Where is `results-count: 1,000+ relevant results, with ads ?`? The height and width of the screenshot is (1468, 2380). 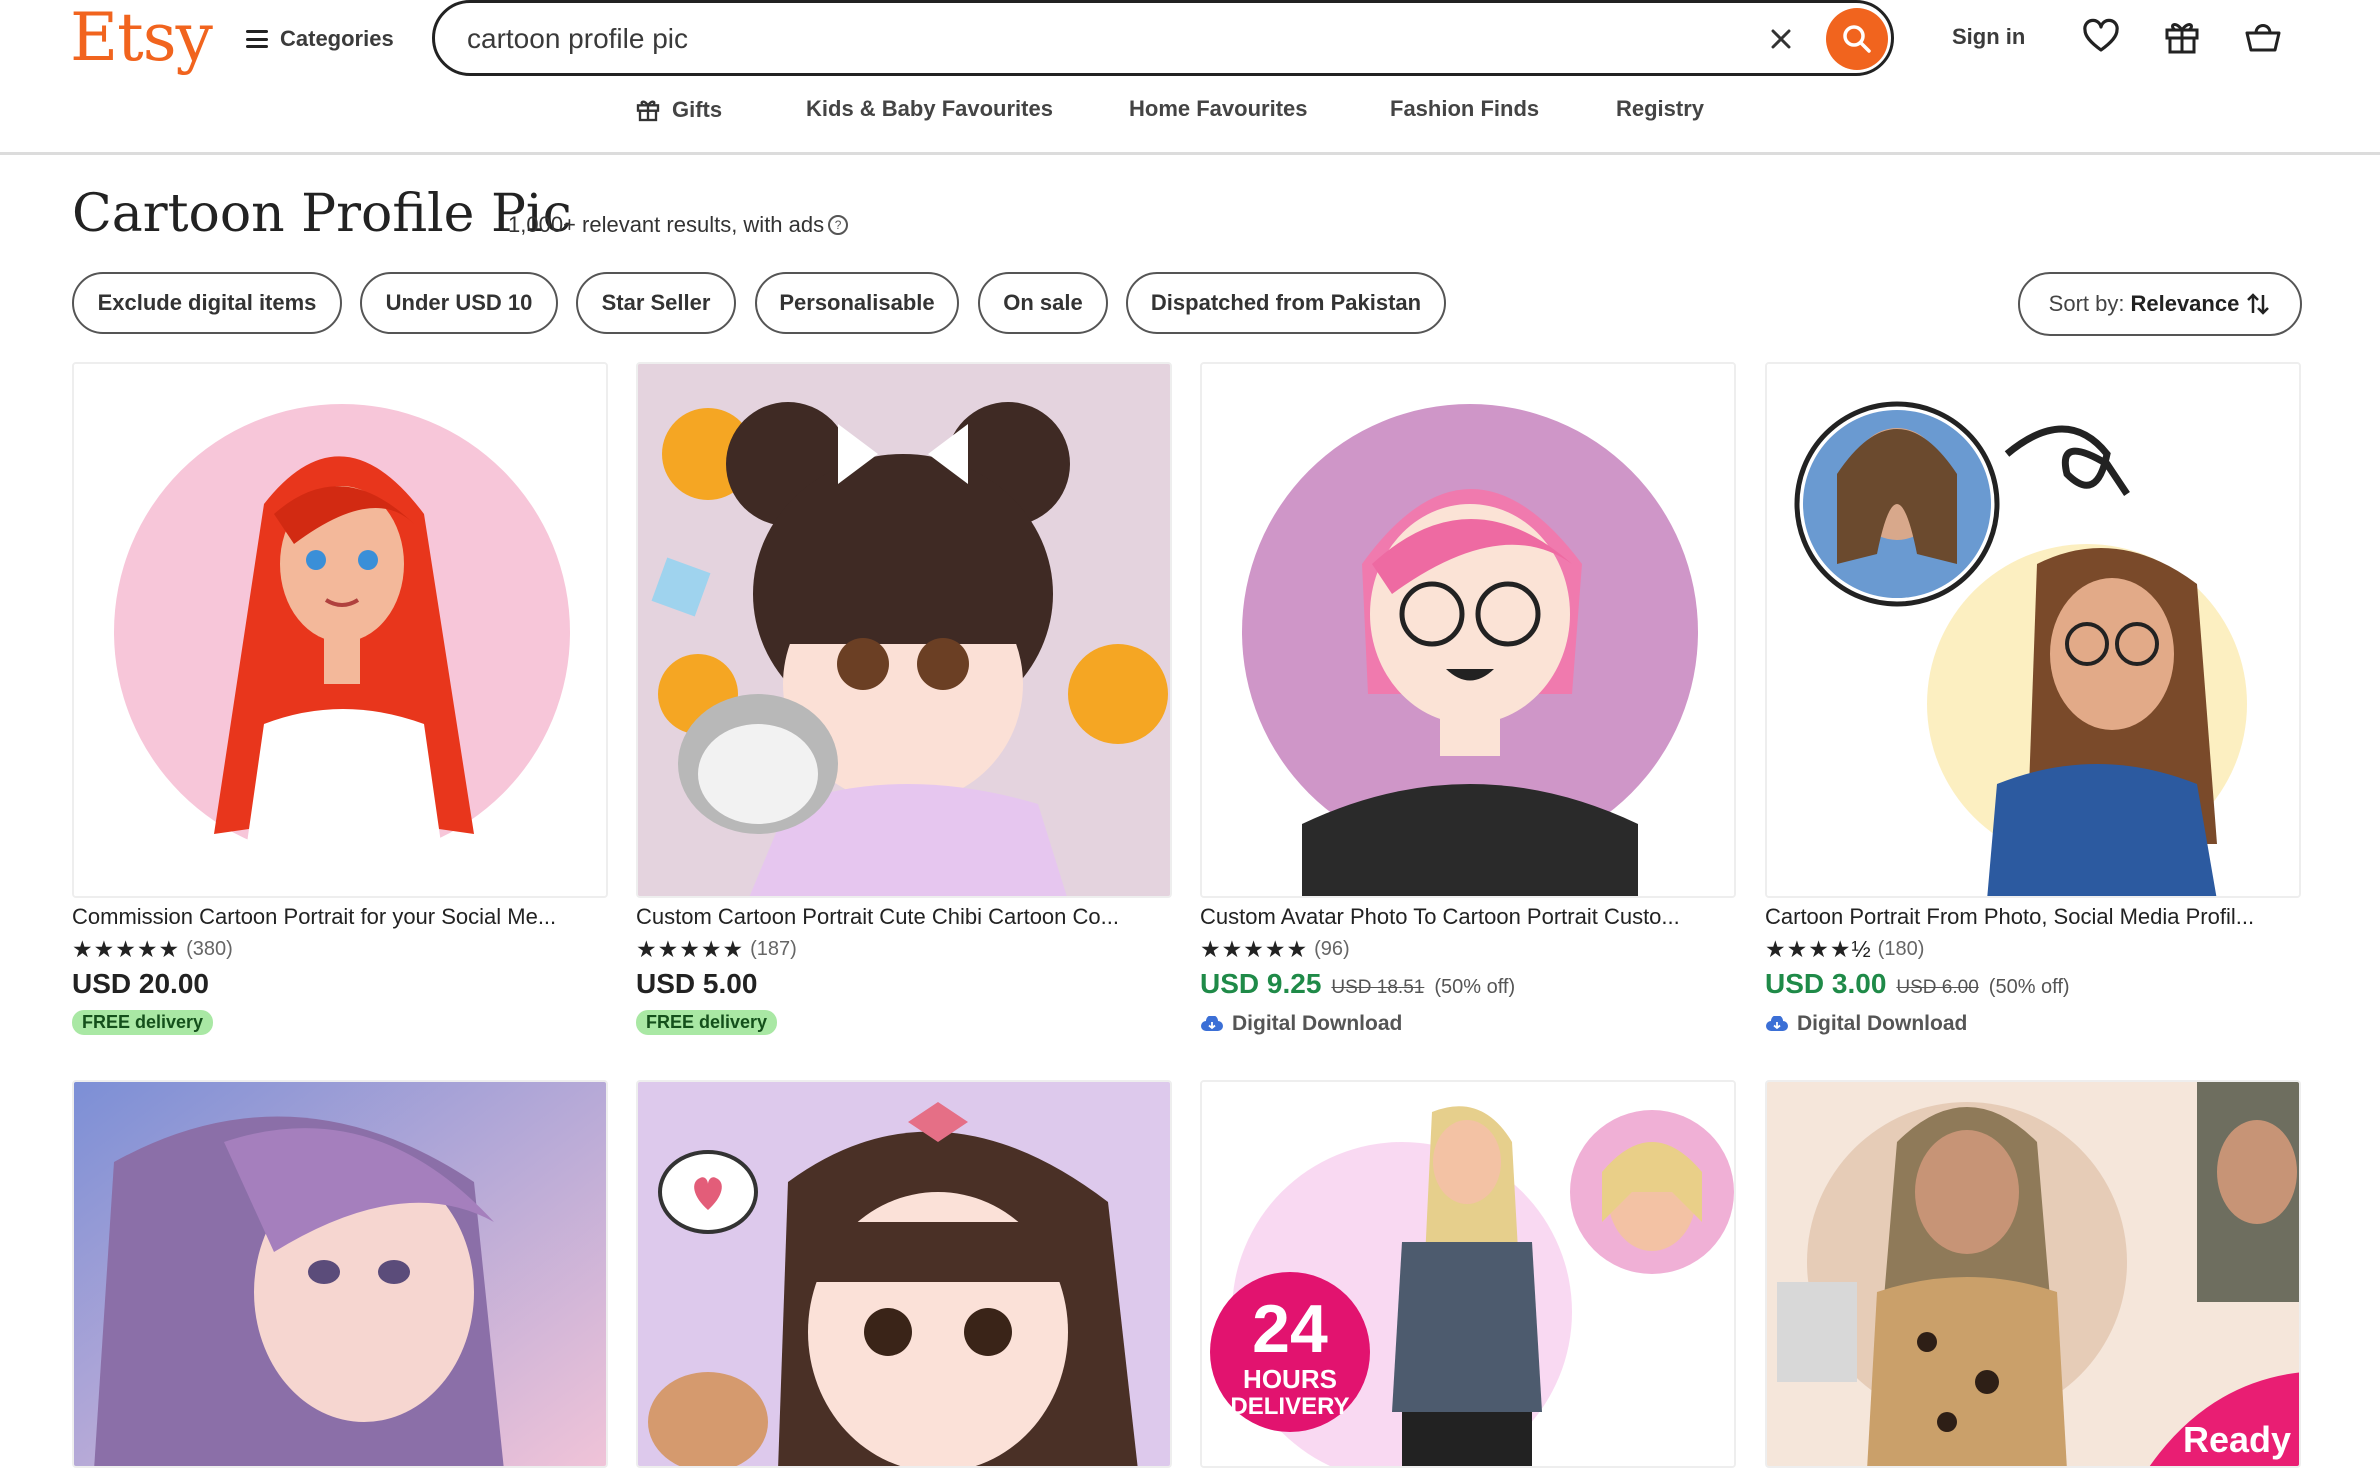
results-count: 1,000+ relevant results, with ads ? is located at coordinates (678, 225).